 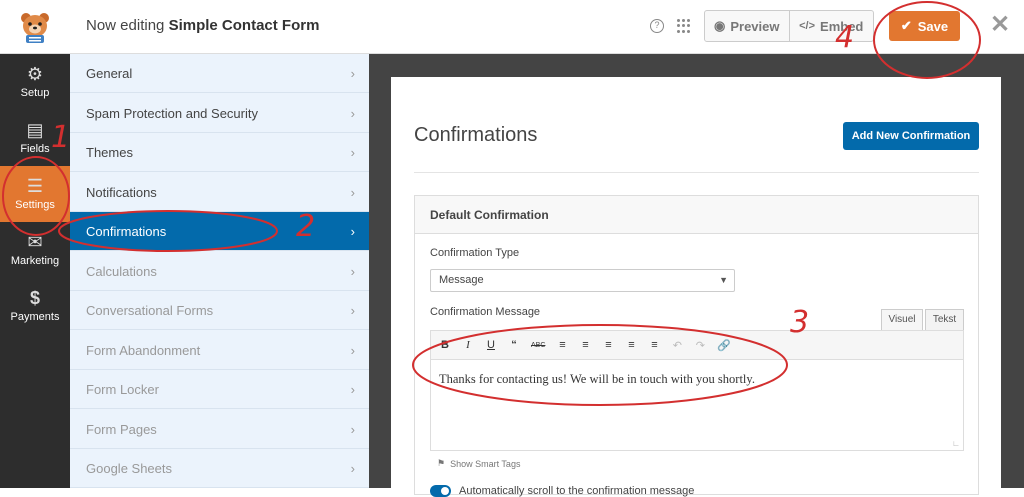 I want to click on tab-text: Tekst, so click(x=944, y=320).